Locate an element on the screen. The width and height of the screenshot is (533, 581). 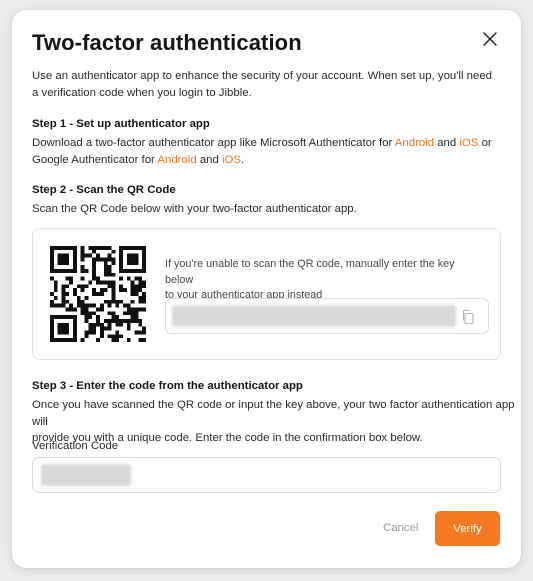
step1-line2-end: . is located at coordinates (243, 159).